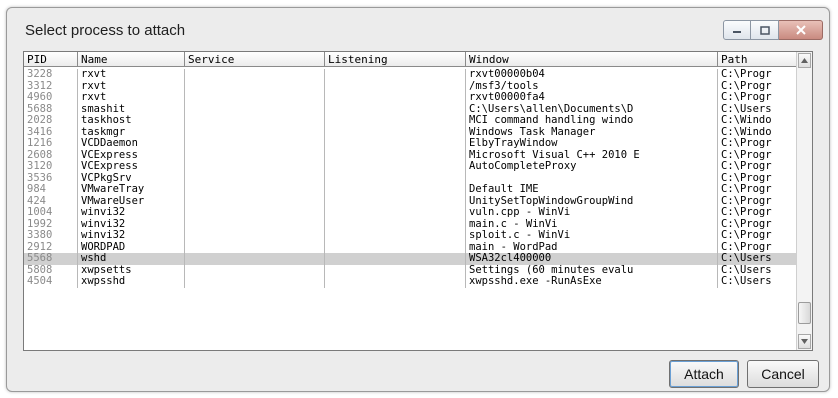 The width and height of the screenshot is (838, 398). Describe the element at coordinates (51, 86) in the screenshot. I see `pid-cell: 3312` at that location.